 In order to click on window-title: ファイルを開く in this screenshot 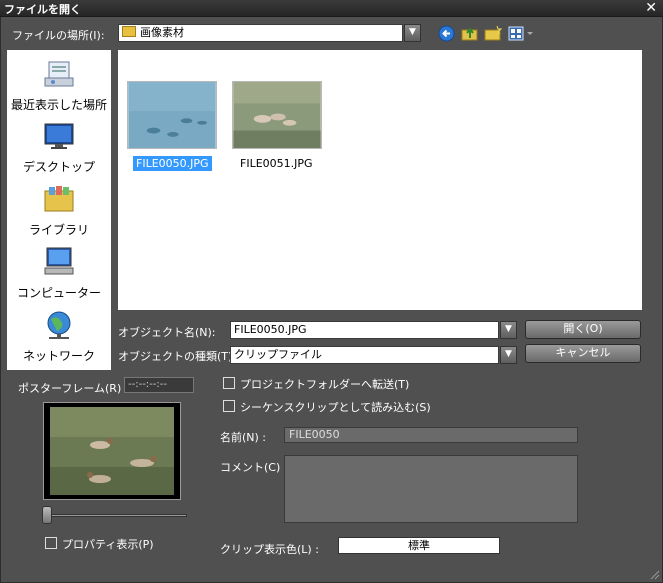, I will do `click(42, 9)`.